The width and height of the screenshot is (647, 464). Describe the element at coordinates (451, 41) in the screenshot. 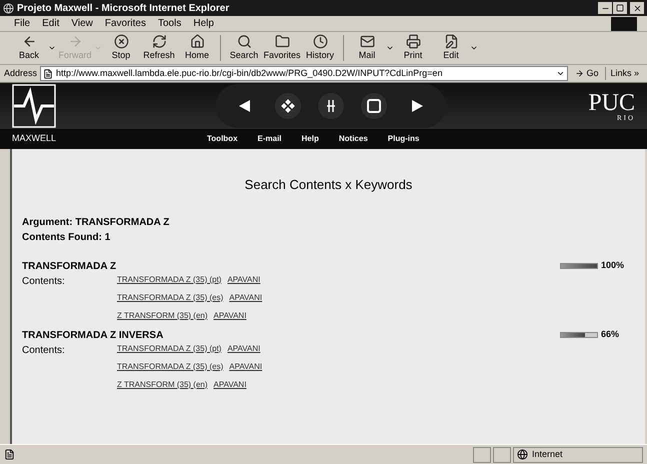

I see `edit-icon` at that location.